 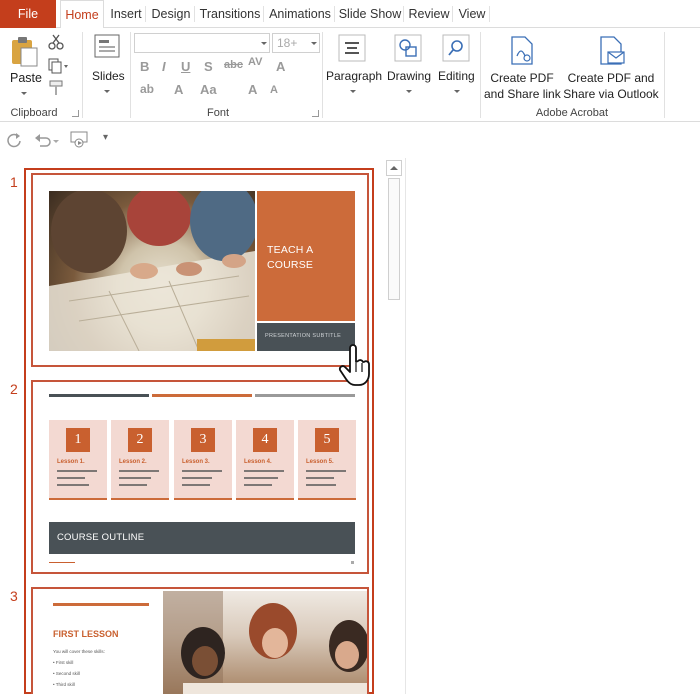 What do you see at coordinates (178, 89) in the screenshot?
I see `font-color-icon: A` at bounding box center [178, 89].